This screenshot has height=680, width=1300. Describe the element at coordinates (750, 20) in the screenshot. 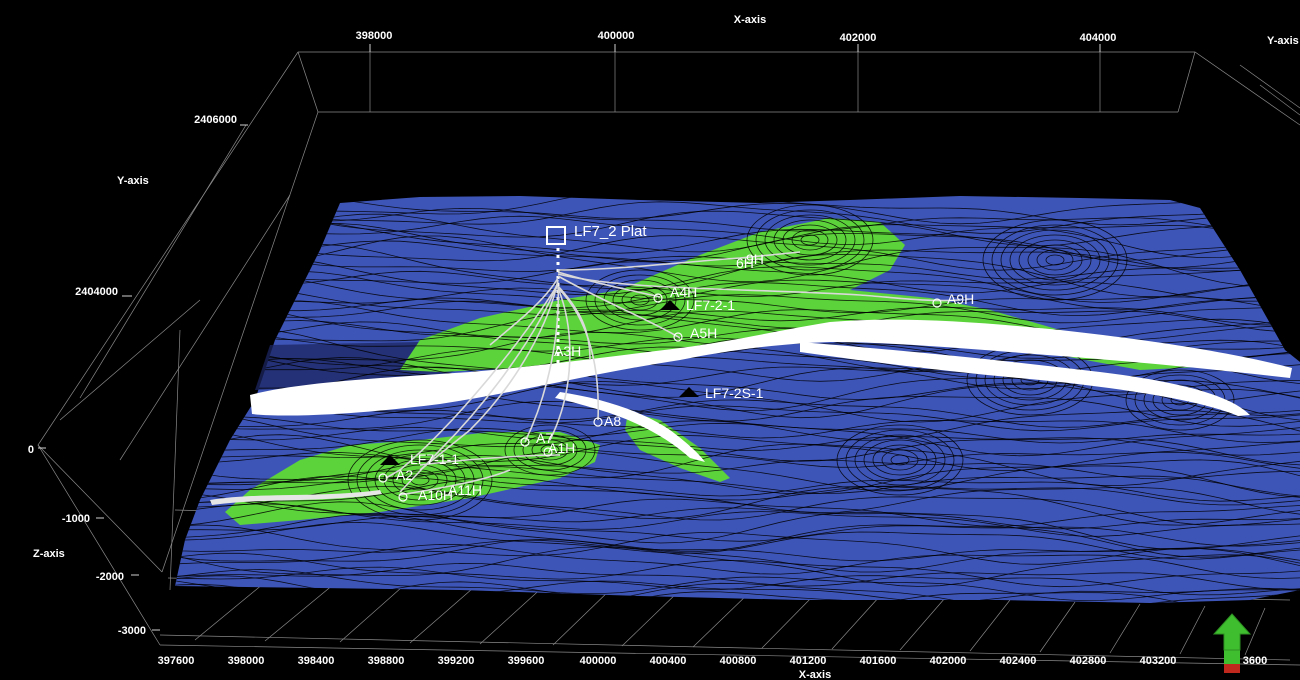

I see `x-axis-title-top: X-axis` at that location.